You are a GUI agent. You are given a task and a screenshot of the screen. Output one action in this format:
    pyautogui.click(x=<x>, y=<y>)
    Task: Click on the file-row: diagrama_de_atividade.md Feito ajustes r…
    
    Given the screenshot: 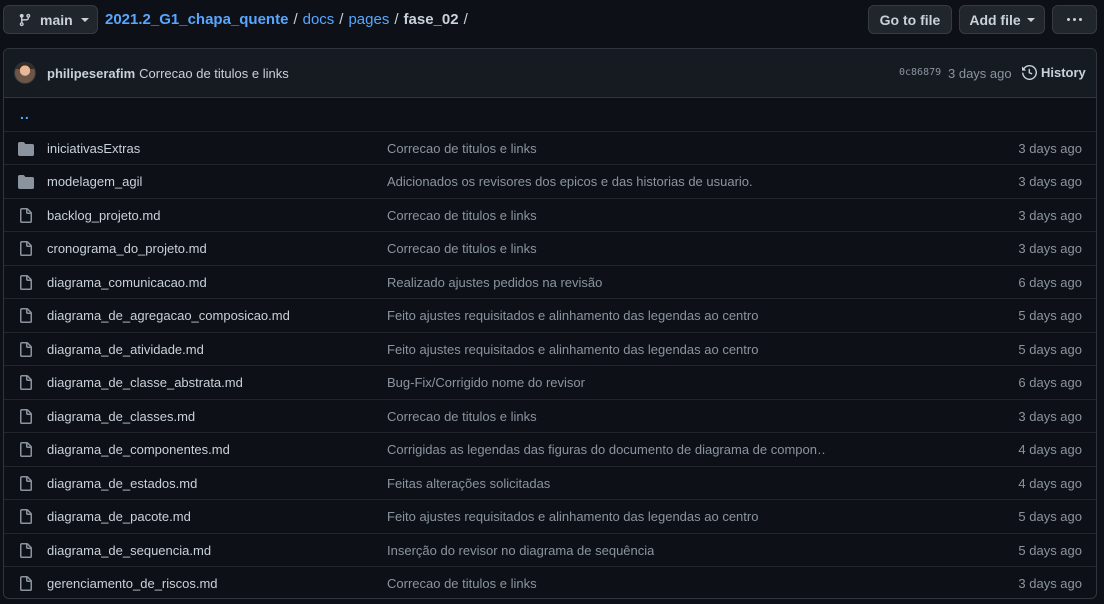 What is the action you would take?
    pyautogui.click(x=550, y=349)
    